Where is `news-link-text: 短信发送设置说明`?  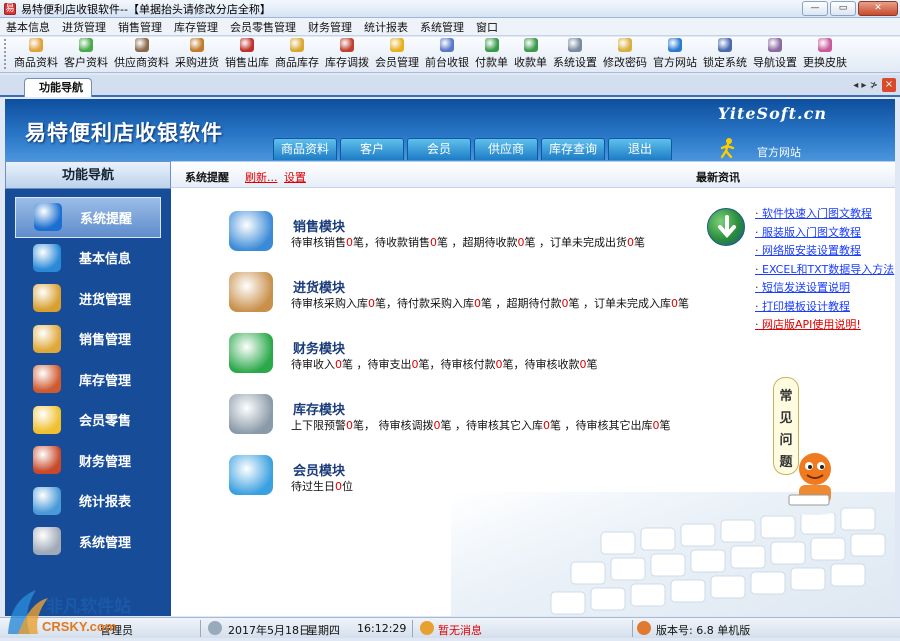
news-link-text: 短信发送设置说明 is located at coordinates (806, 287).